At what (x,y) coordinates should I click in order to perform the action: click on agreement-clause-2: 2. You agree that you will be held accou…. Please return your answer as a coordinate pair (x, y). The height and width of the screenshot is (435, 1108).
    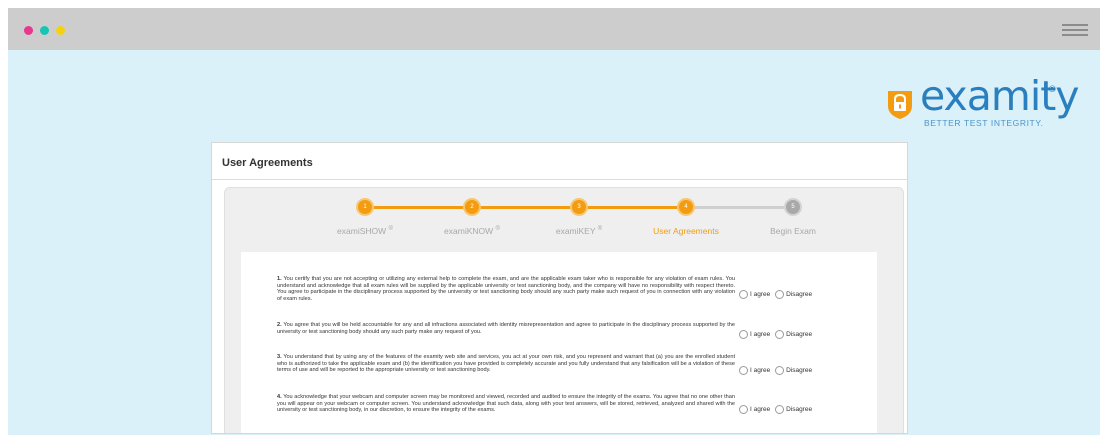
    Looking at the image, I should click on (506, 328).